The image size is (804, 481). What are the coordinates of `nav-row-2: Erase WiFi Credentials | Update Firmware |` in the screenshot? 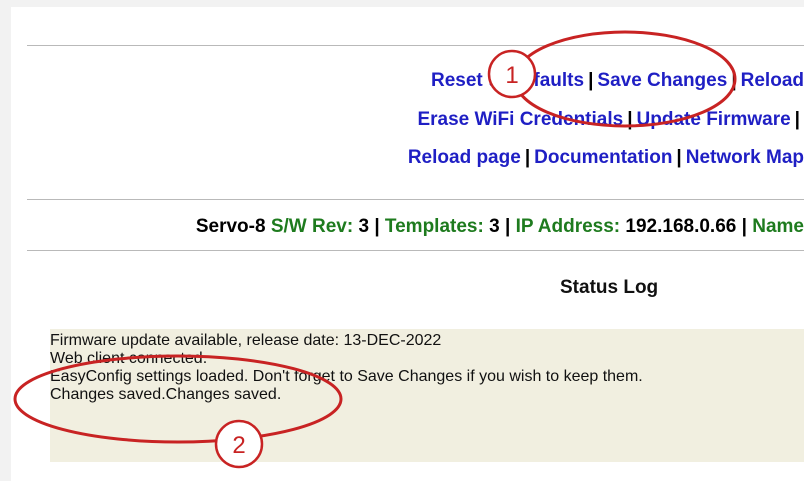 It's located at (610, 120).